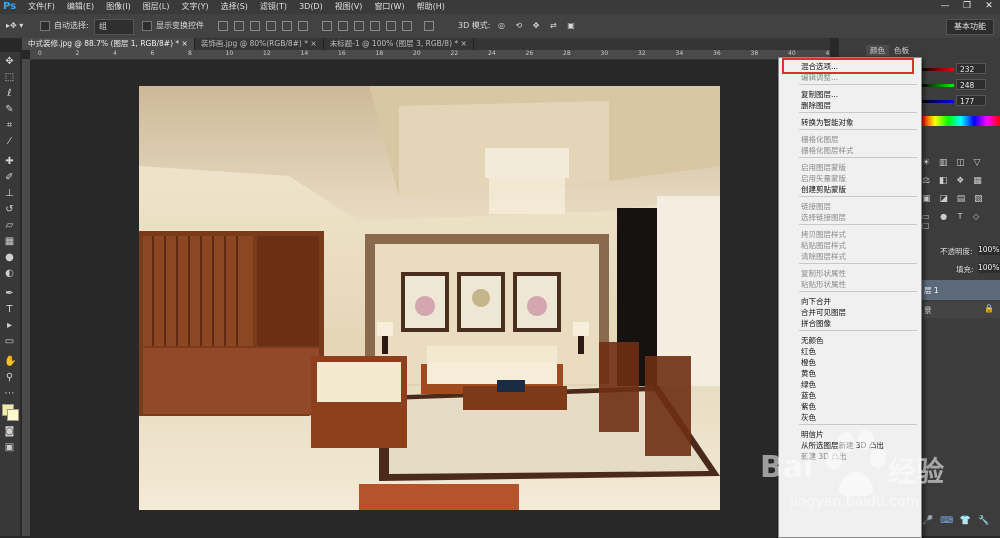  I want to click on fill-label: 填充:, so click(965, 269).